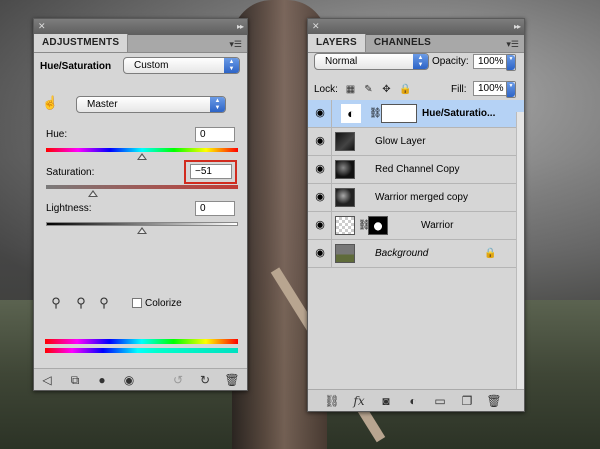  I want to click on layer-row-warrior-merged-copy: ◉ Warrior merged copy, so click(416, 198).